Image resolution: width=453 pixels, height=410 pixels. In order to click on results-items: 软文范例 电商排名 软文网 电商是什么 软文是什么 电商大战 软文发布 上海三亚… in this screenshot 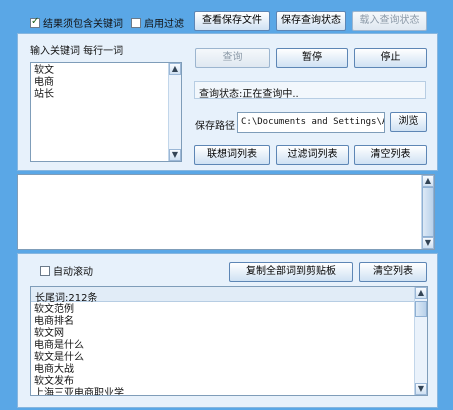, I will do `click(79, 349)`.